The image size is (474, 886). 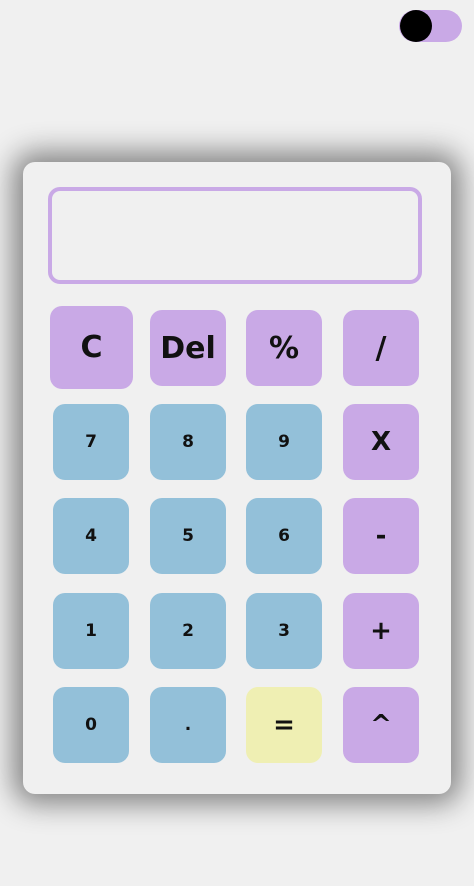 What do you see at coordinates (284, 536) in the screenshot?
I see `six-button: 6` at bounding box center [284, 536].